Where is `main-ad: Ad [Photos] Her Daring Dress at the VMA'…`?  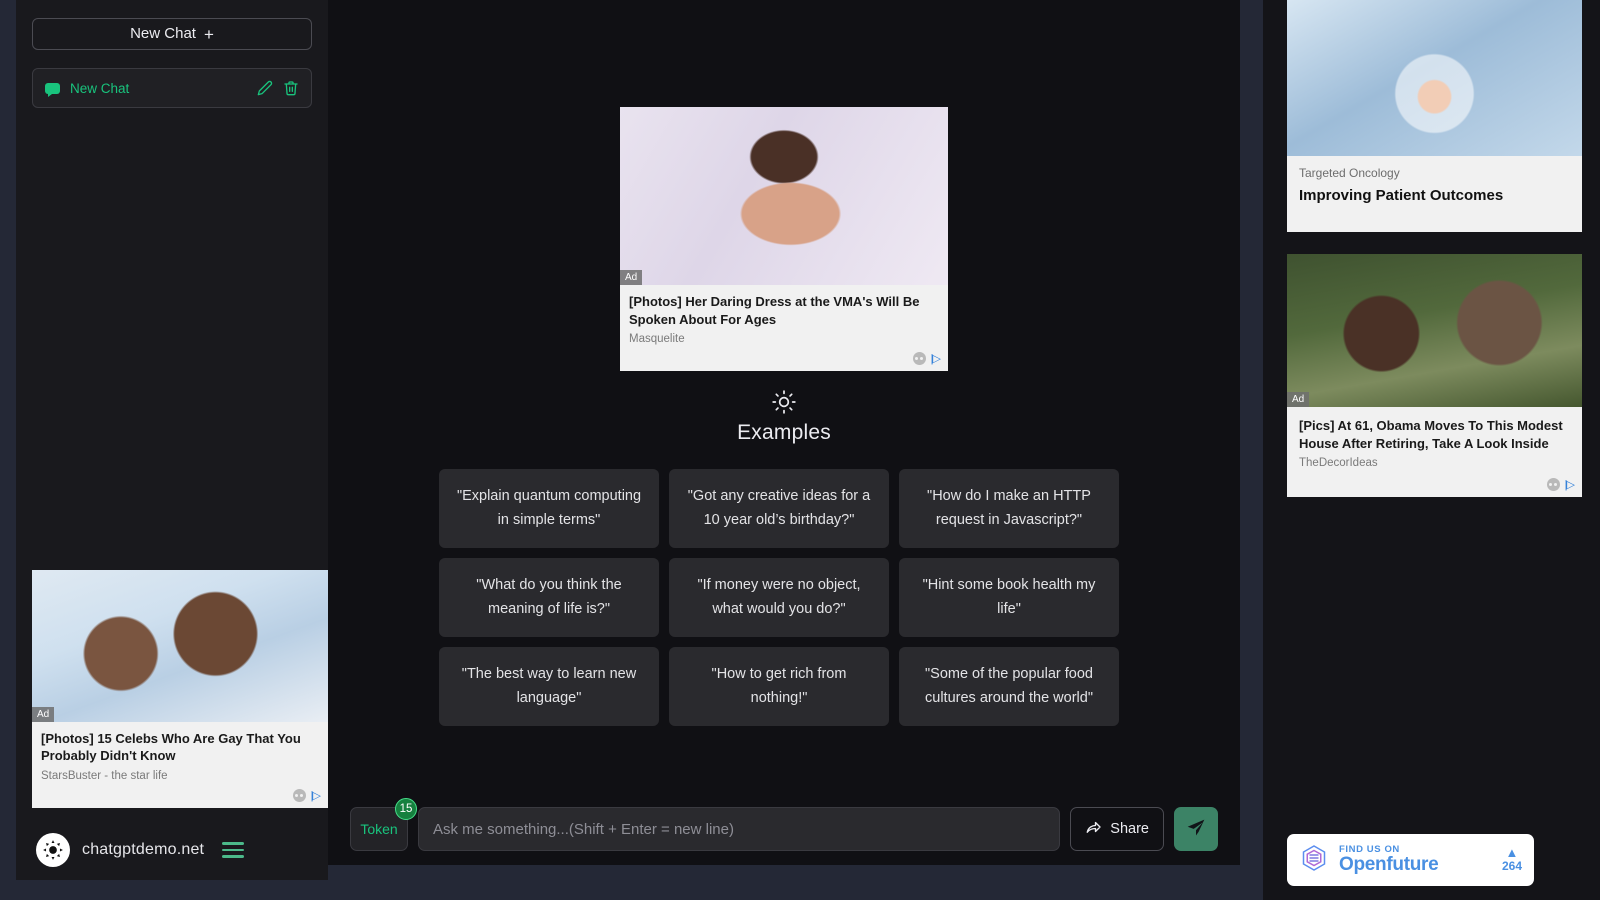
main-ad: Ad [Photos] Her Daring Dress at the VMA'… is located at coordinates (784, 239).